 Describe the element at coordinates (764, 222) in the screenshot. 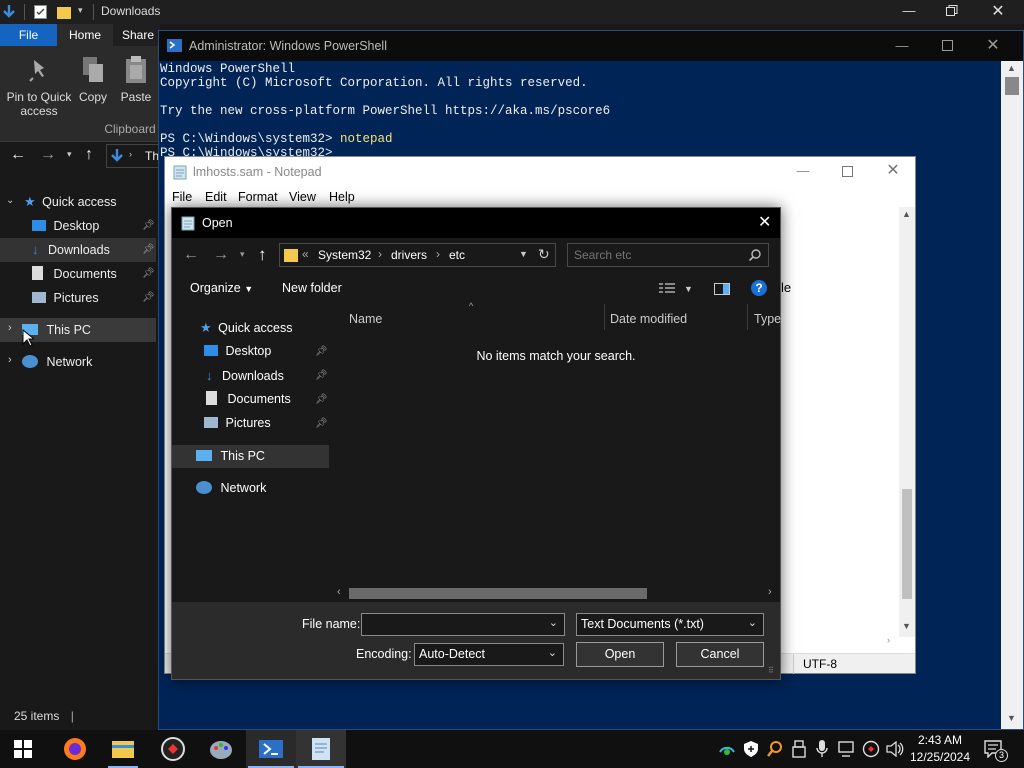

I see `dialog-close-button: ✕` at that location.